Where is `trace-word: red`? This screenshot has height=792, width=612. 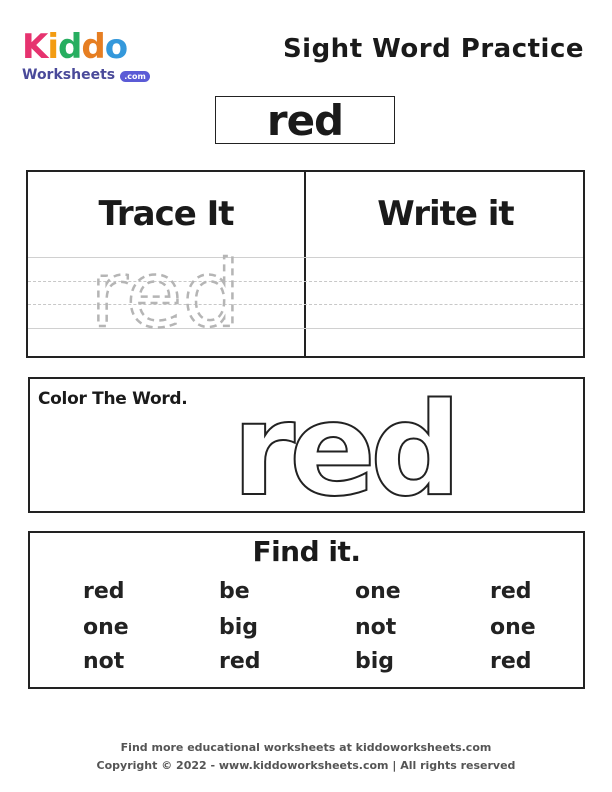 trace-word: red is located at coordinates (165, 292).